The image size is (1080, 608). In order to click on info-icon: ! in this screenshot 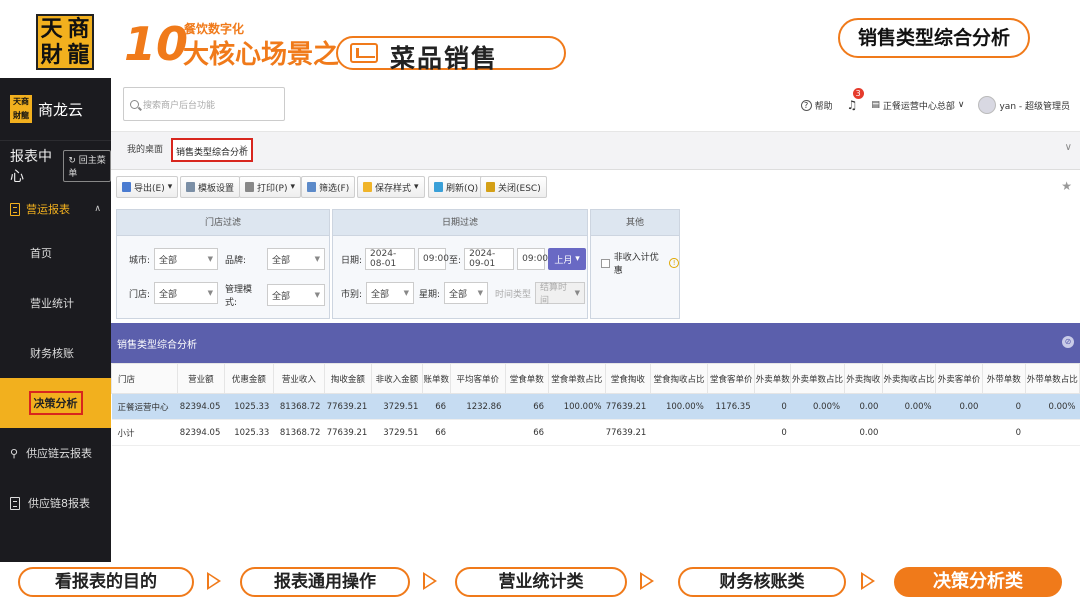, I will do `click(674, 263)`.